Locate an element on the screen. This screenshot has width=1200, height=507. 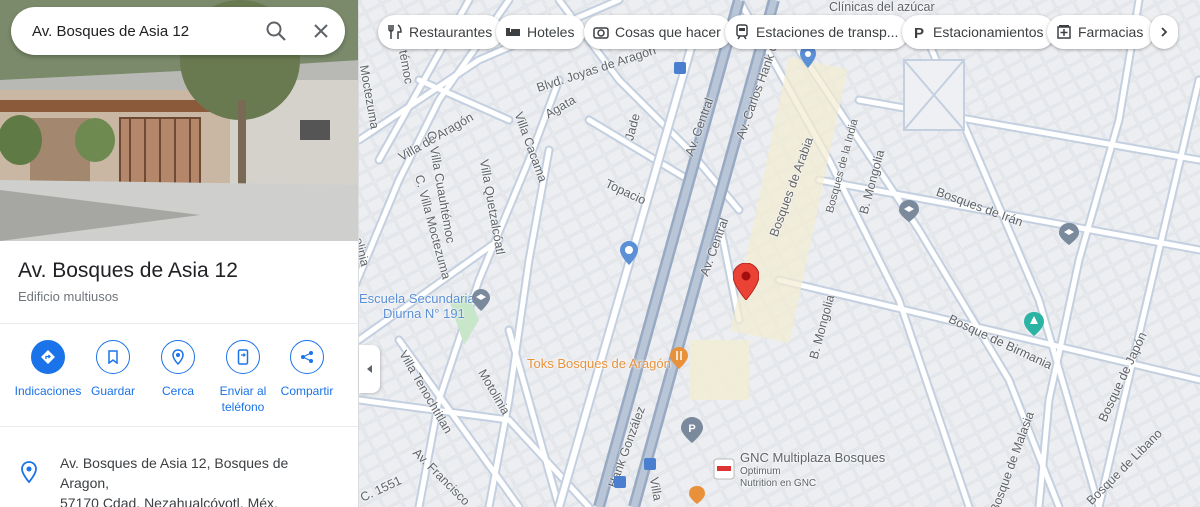
nearby-button: Cerca is located at coordinates (178, 369).